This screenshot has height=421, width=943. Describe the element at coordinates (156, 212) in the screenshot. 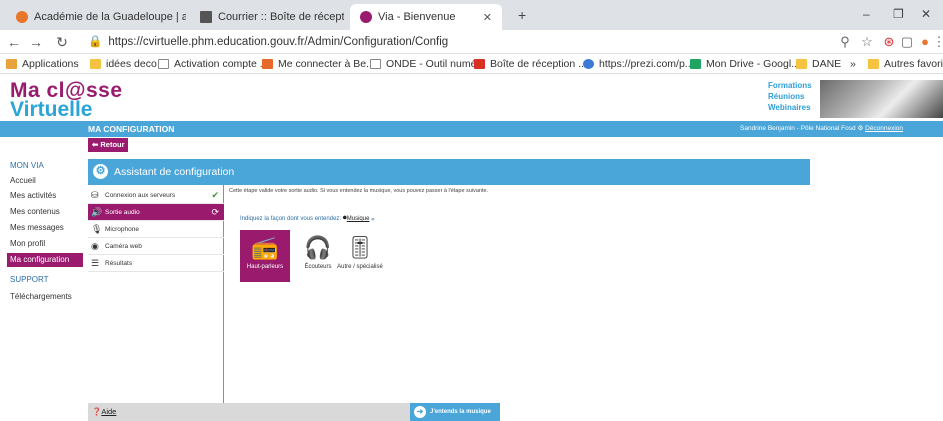

I see `step-sortie-audio: 🔊 Sortie audio ⟳` at that location.